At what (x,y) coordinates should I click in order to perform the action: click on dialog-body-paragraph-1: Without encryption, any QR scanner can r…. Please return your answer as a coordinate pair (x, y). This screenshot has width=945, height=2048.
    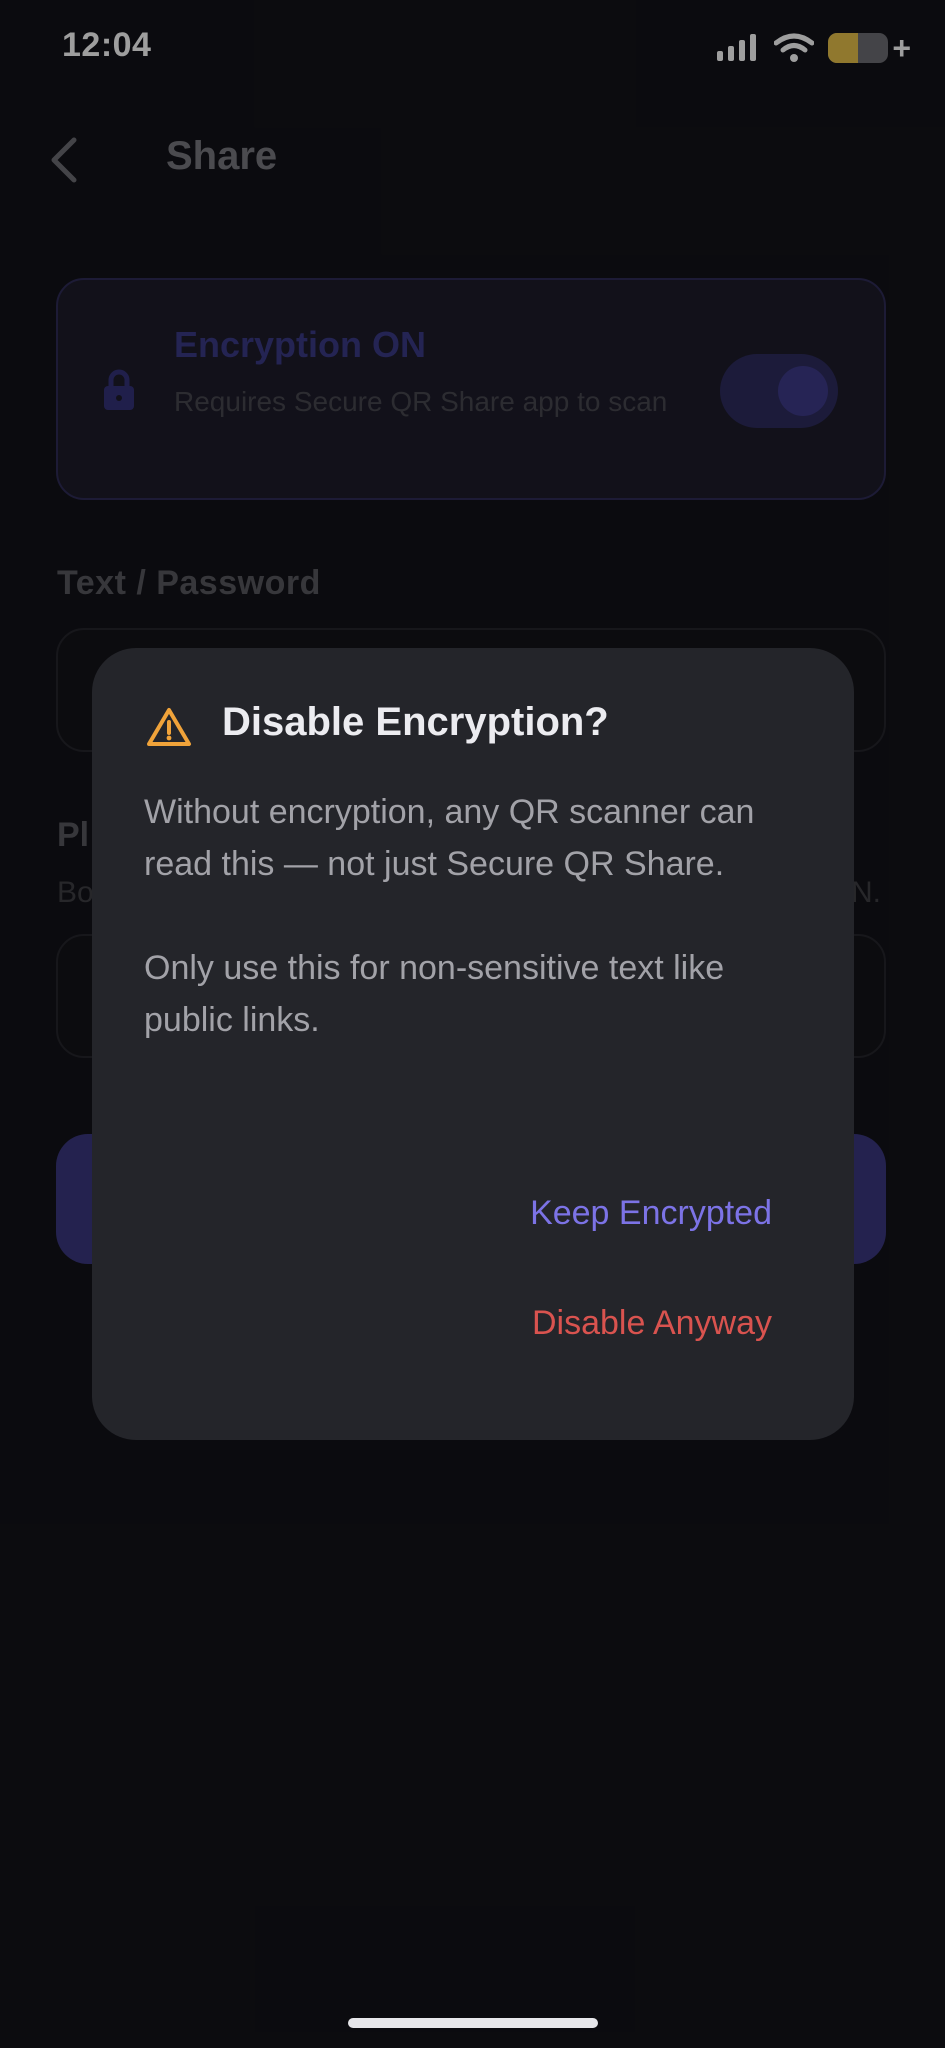
    Looking at the image, I should click on (449, 838).